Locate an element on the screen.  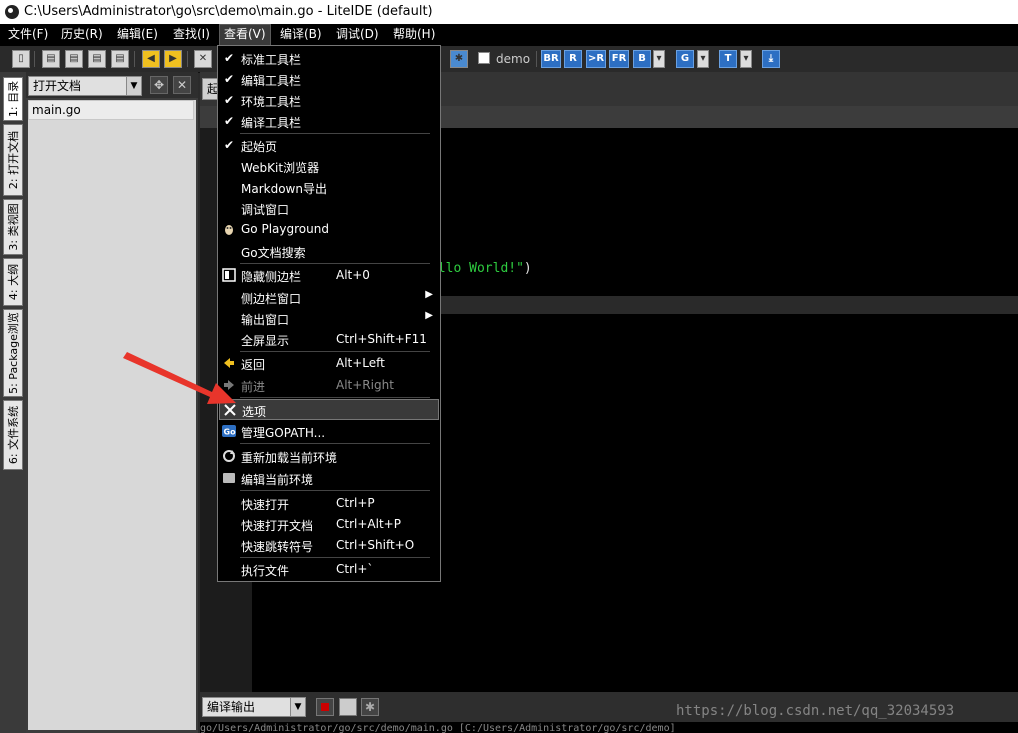
settings-gear-icon: ✱ is located at coordinates (459, 59).